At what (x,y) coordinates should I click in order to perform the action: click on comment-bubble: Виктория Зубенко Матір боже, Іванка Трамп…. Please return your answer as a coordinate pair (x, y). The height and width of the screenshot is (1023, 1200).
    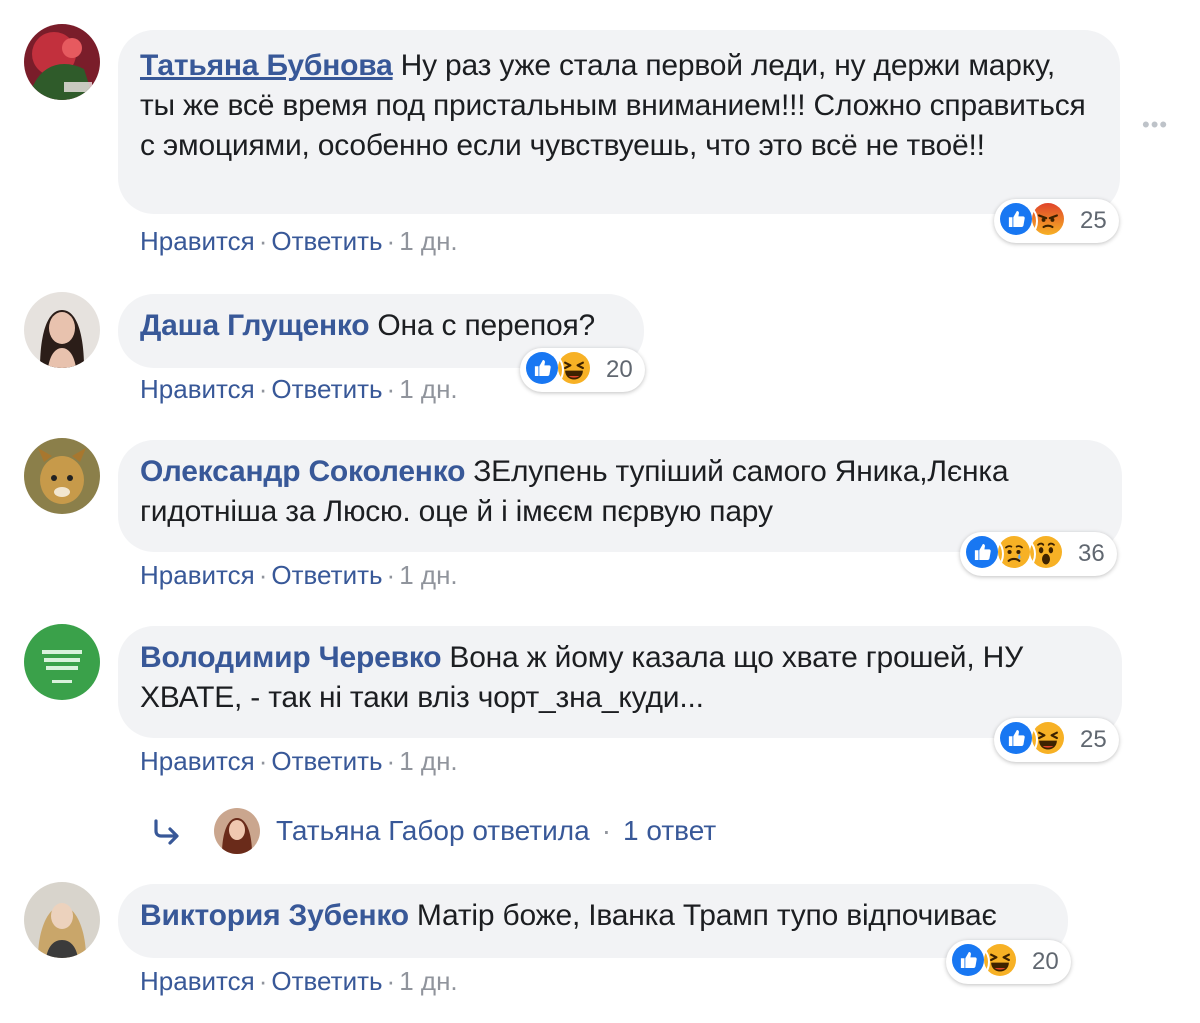
    Looking at the image, I should click on (593, 921).